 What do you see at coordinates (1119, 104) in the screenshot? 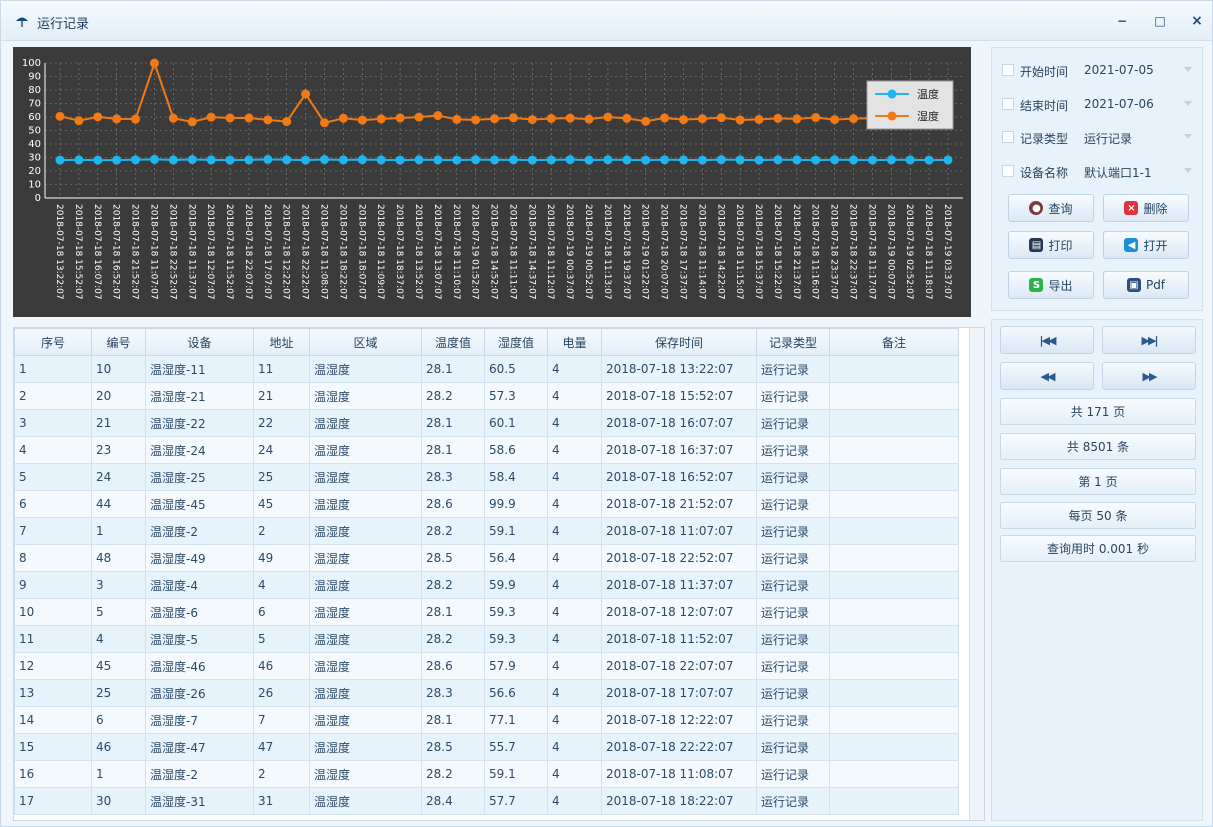
I see `end-time-value: 2021-07-06` at bounding box center [1119, 104].